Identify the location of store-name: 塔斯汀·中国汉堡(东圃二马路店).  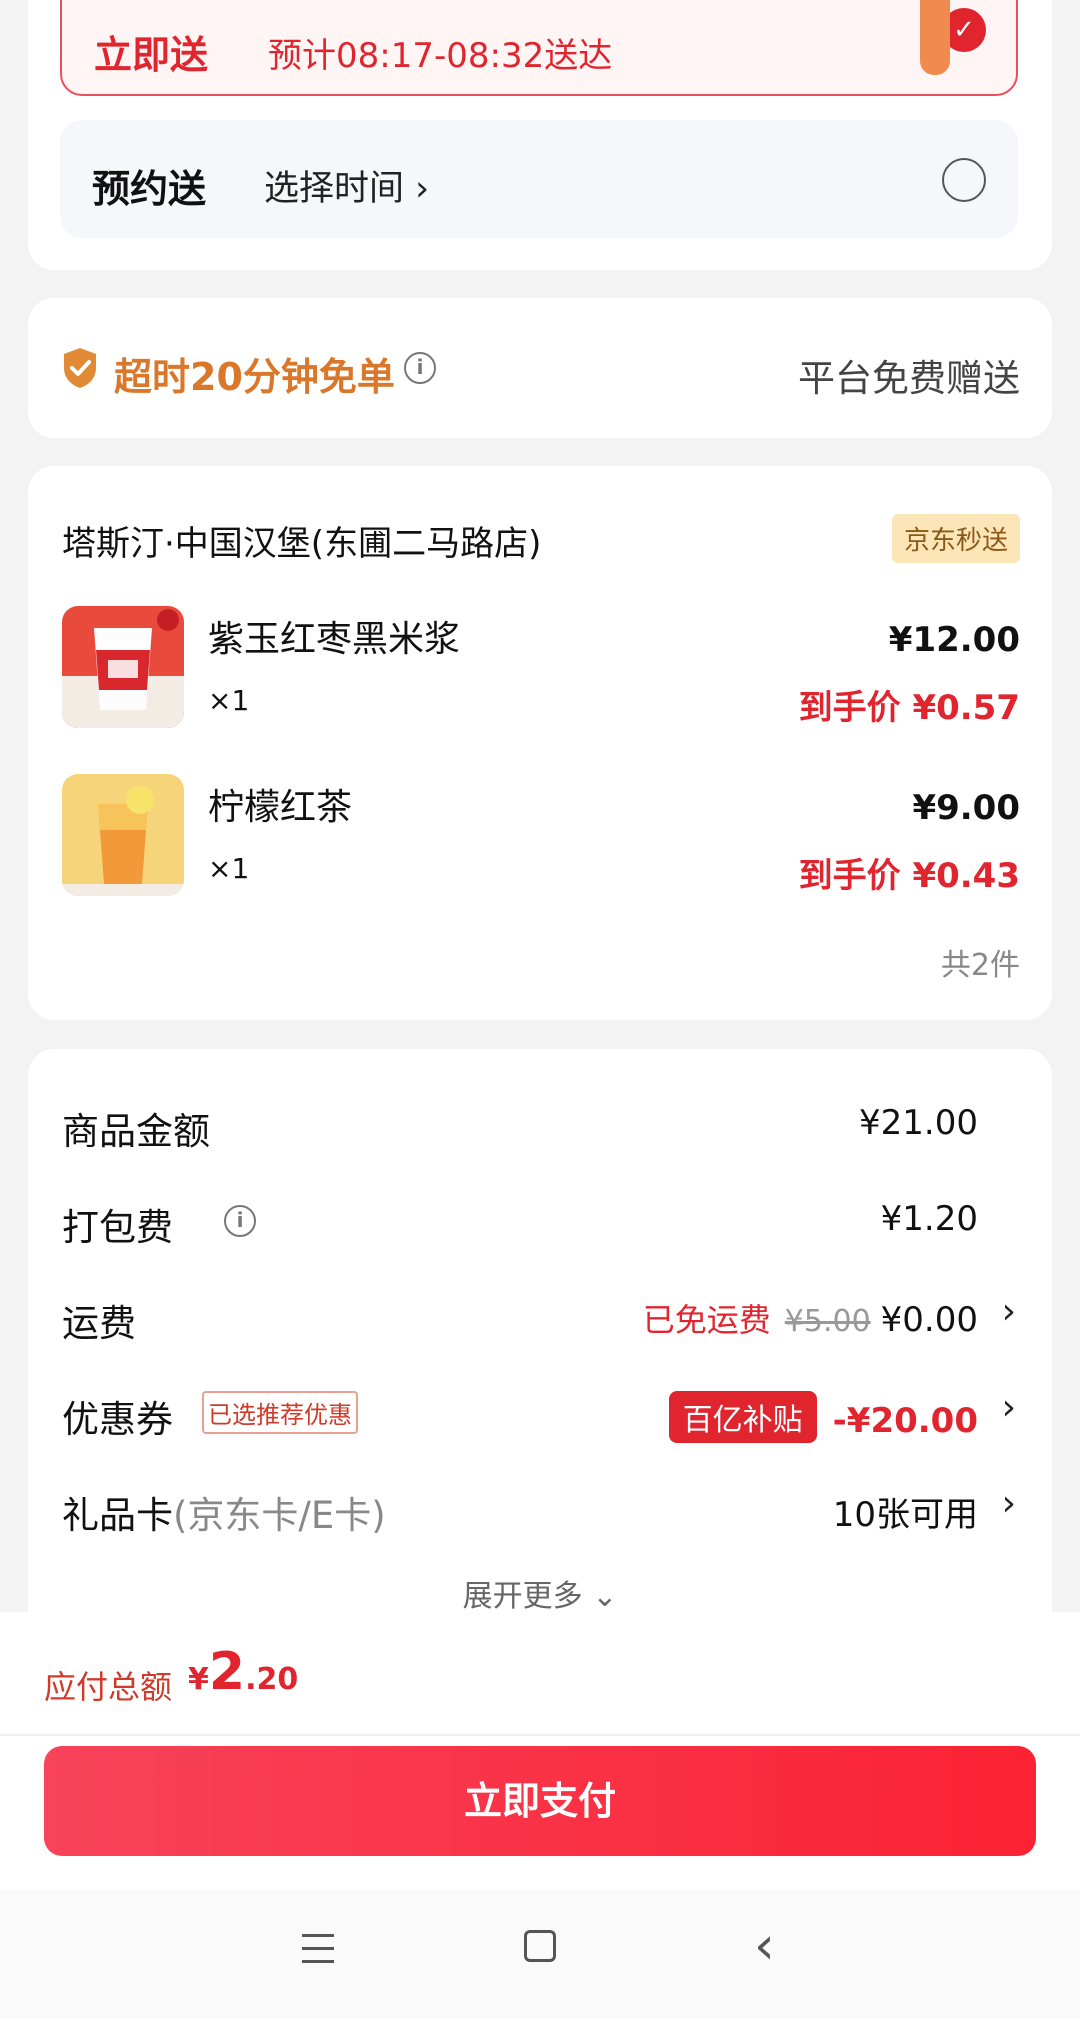
(302, 544).